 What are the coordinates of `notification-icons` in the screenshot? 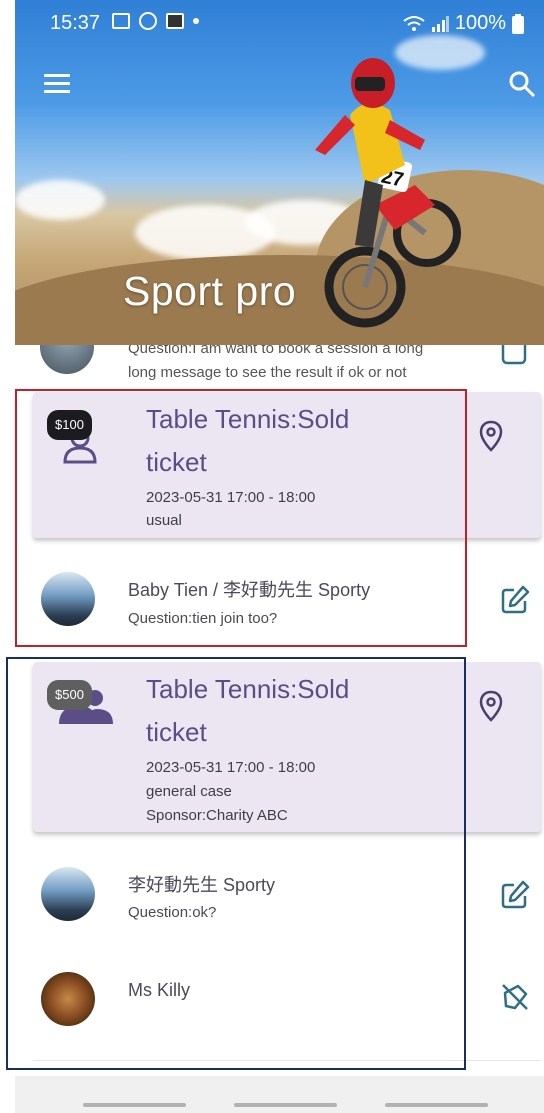 It's located at (155, 21).